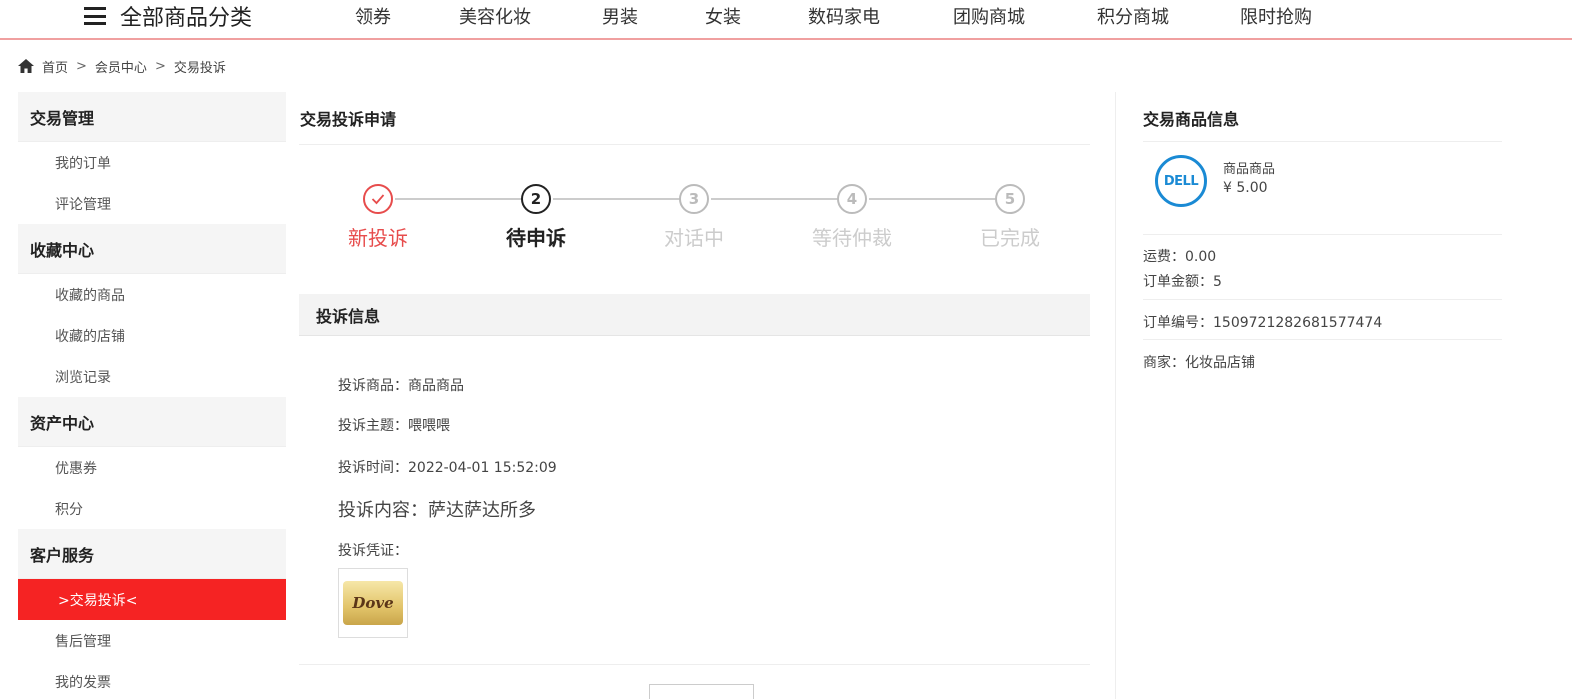 This screenshot has height=699, width=1572. Describe the element at coordinates (1178, 282) in the screenshot. I see `order-amount-label: 订单金额：` at that location.